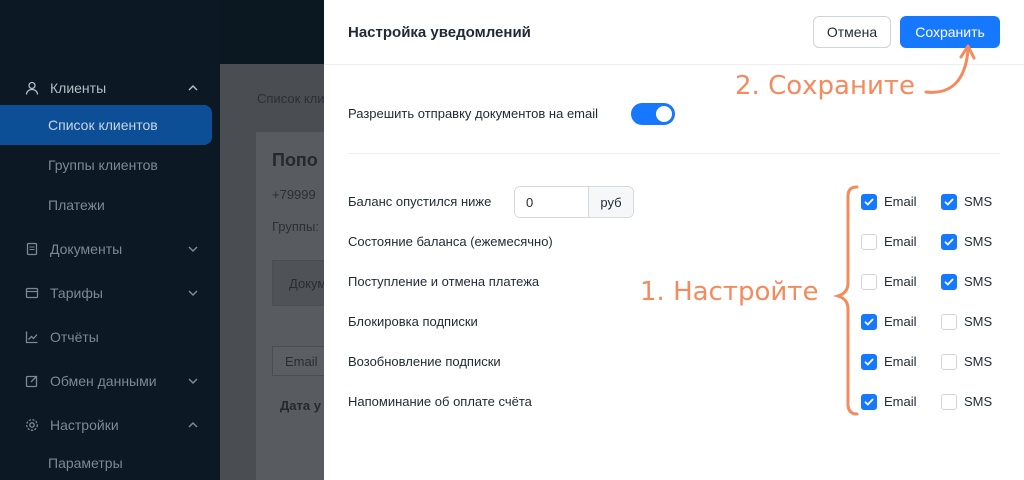 The width and height of the screenshot is (1024, 480). I want to click on sidebar-item-reports: Отчёты, so click(106, 337).